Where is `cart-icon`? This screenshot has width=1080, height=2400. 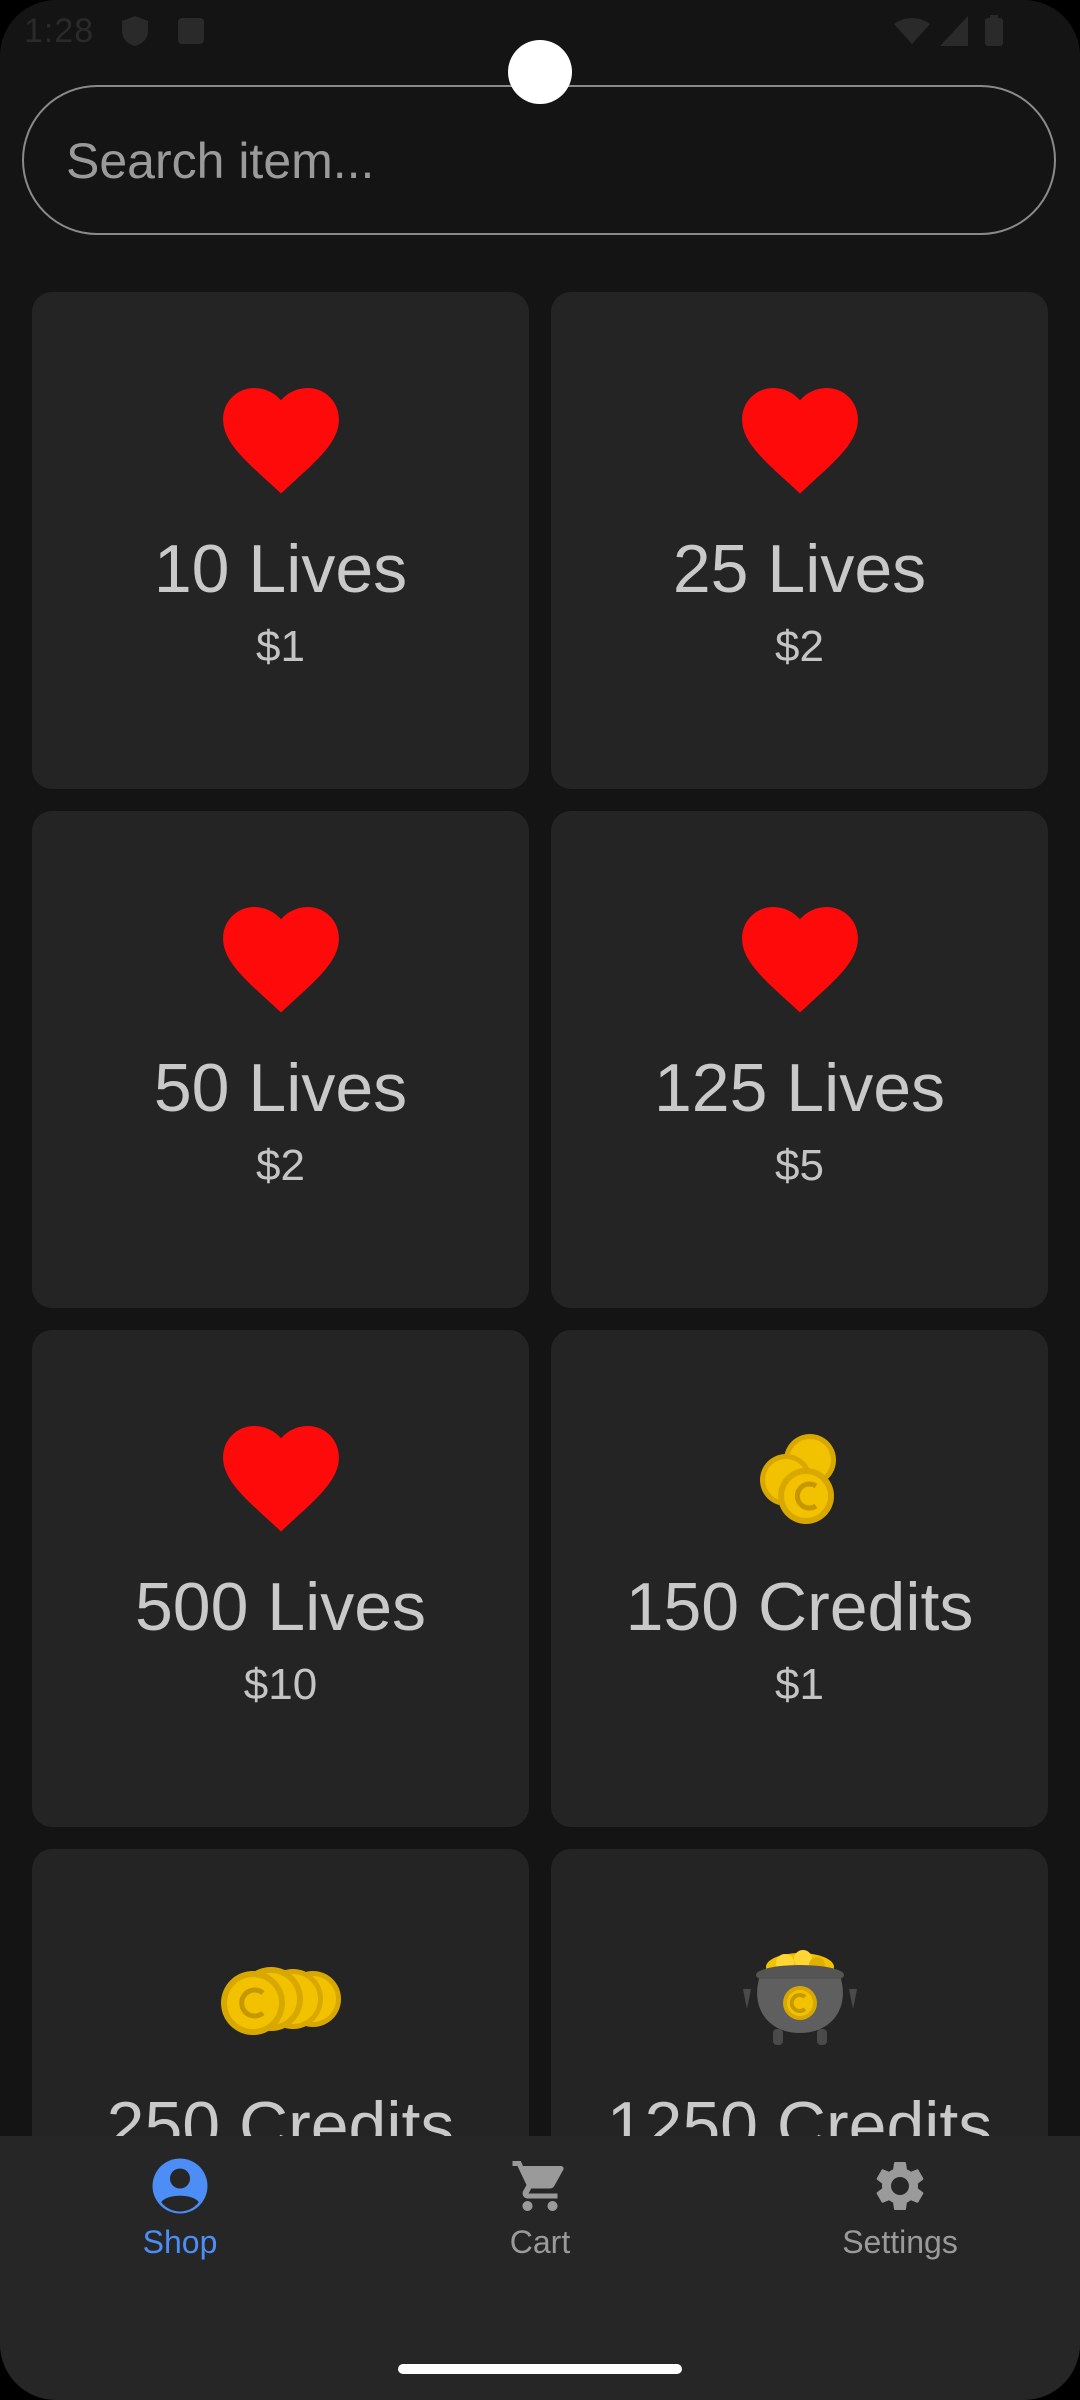
cart-icon is located at coordinates (538, 2186).